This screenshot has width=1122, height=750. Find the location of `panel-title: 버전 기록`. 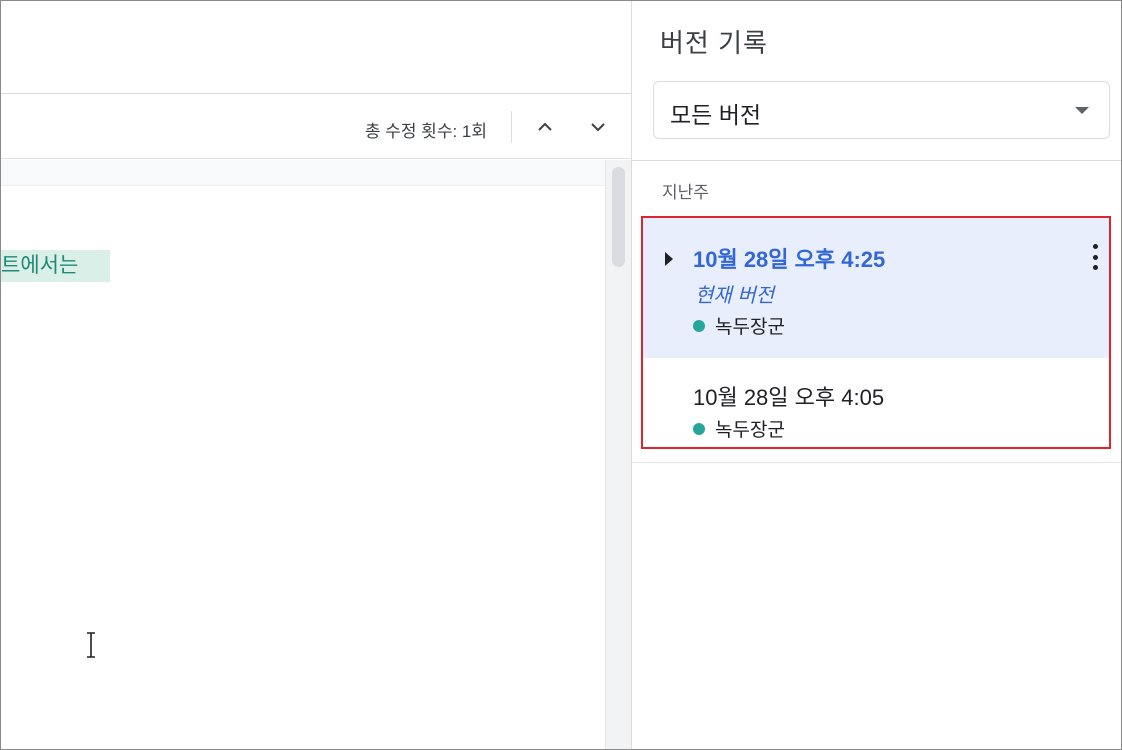

panel-title: 버전 기록 is located at coordinates (714, 43).